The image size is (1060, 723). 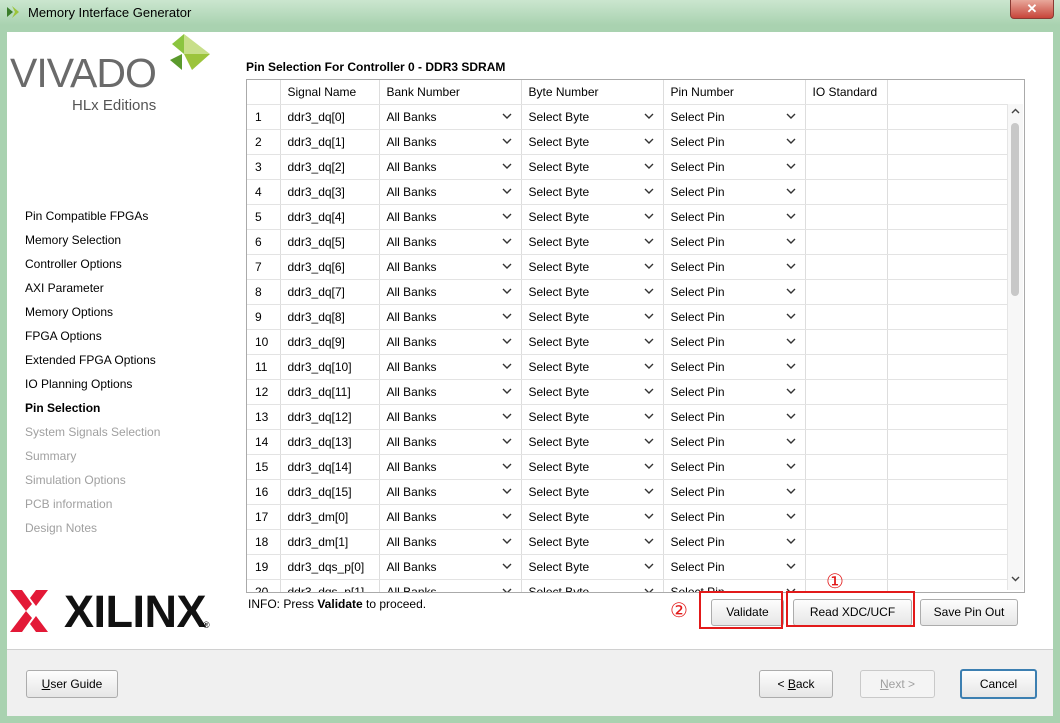 I want to click on column-header-bank-number: Bank Number, so click(x=450, y=92).